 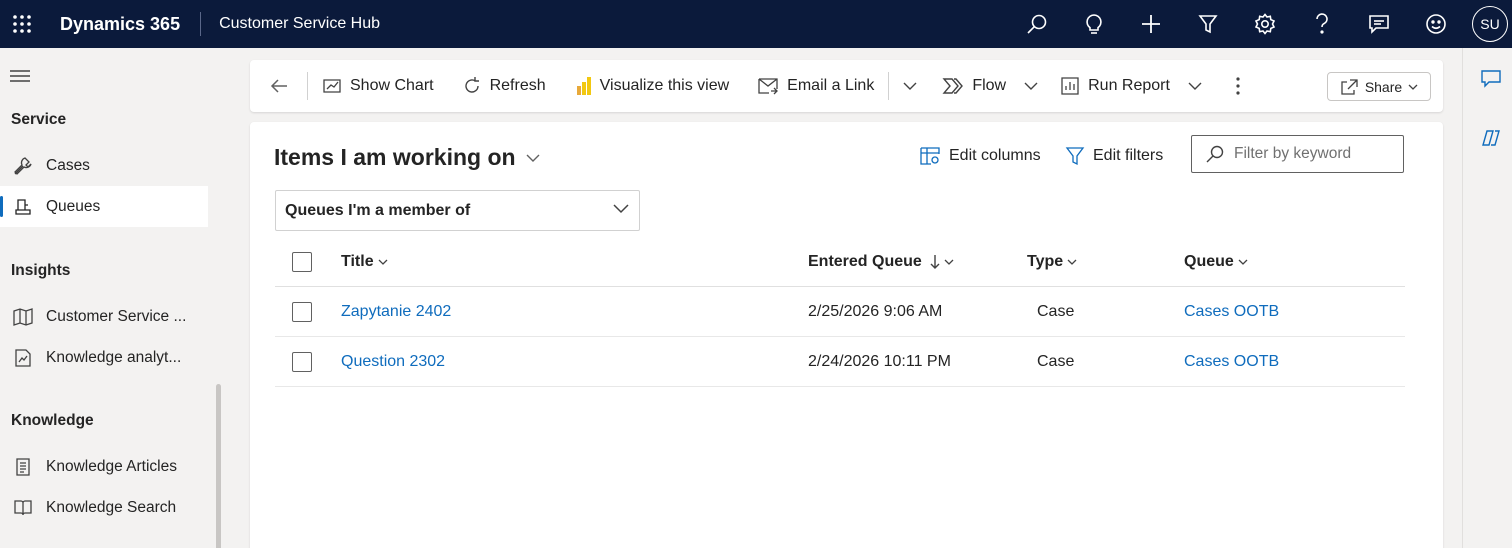 I want to click on row-title-link: Zapytanie 2402, so click(x=396, y=312).